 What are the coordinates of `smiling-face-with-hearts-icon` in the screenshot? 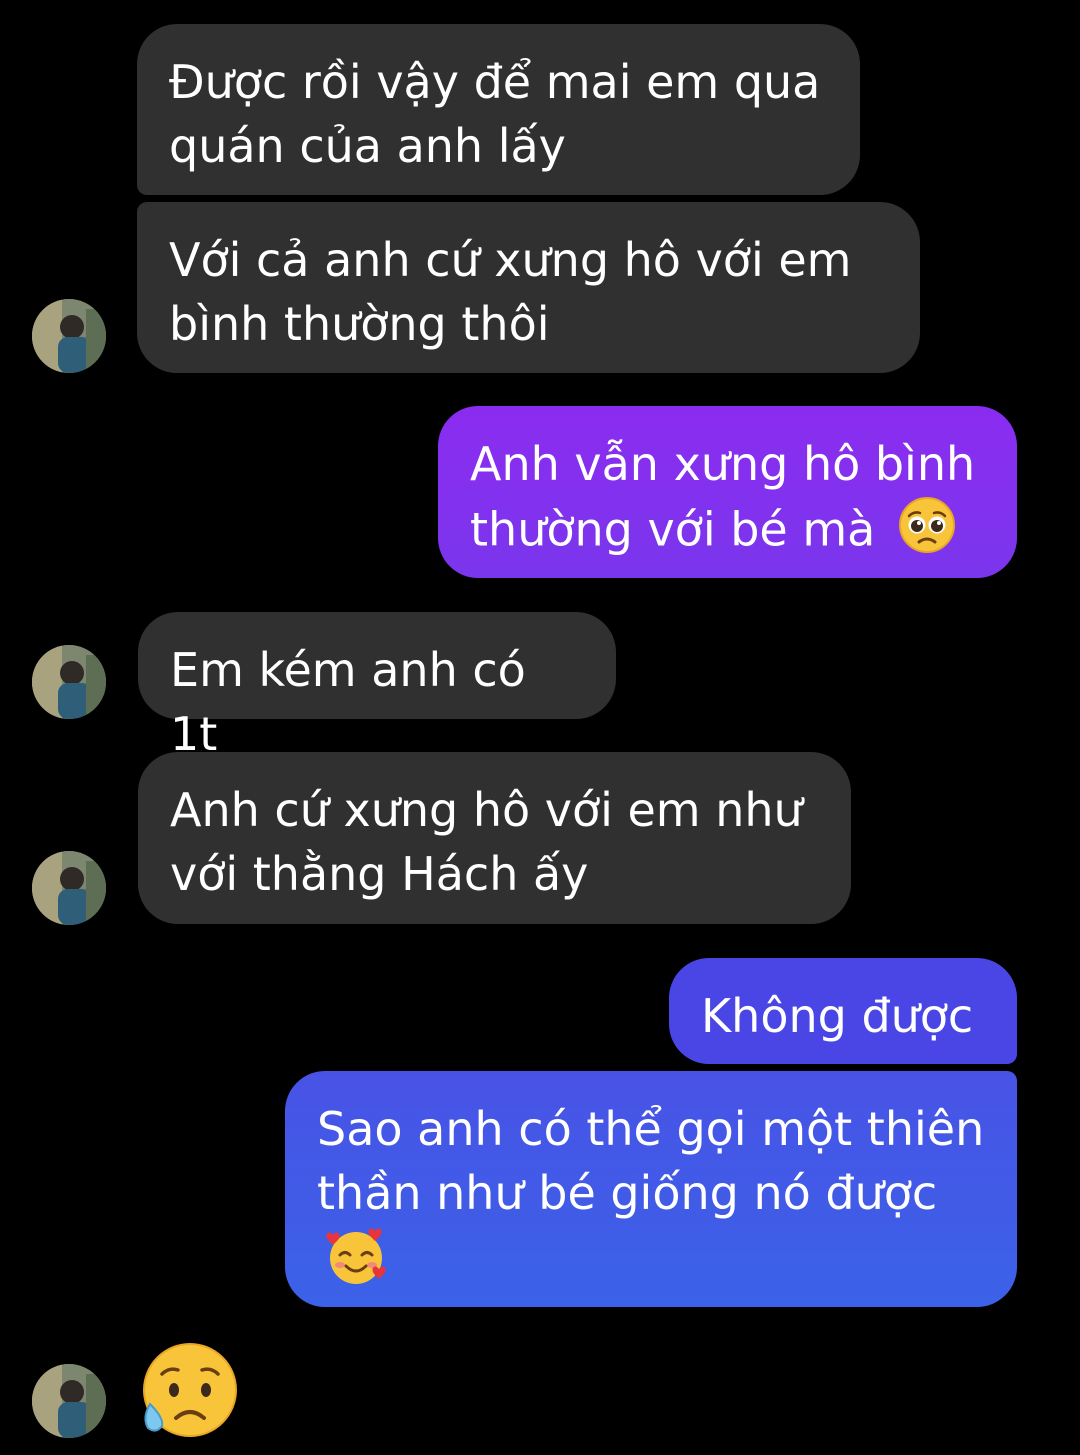 It's located at (356, 1264).